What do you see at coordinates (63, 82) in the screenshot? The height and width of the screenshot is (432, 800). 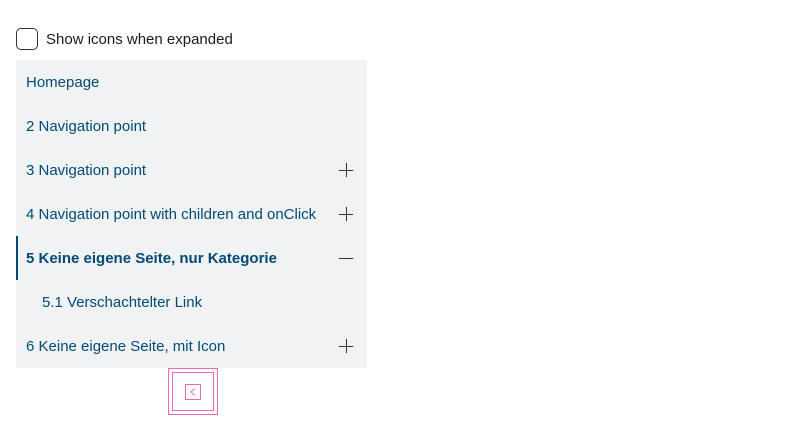 I see `nav-item-label: Homepage` at bounding box center [63, 82].